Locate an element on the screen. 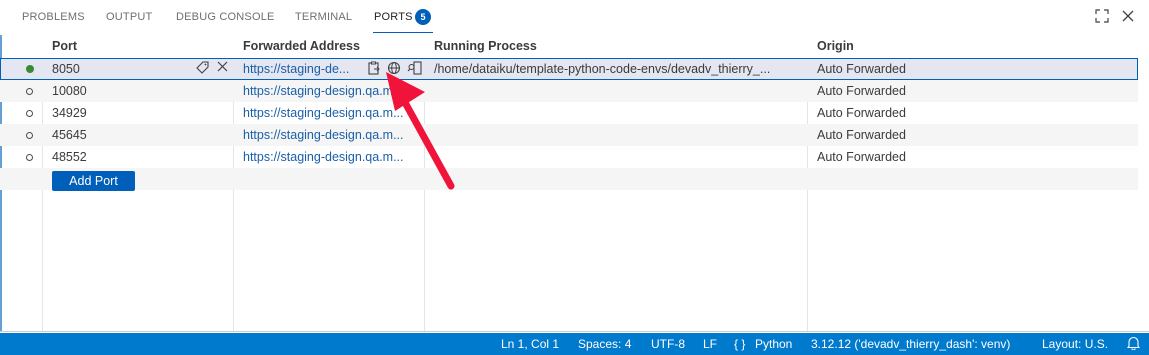 Image resolution: width=1149 pixels, height=355 pixels. maximize-icon is located at coordinates (1102, 17).